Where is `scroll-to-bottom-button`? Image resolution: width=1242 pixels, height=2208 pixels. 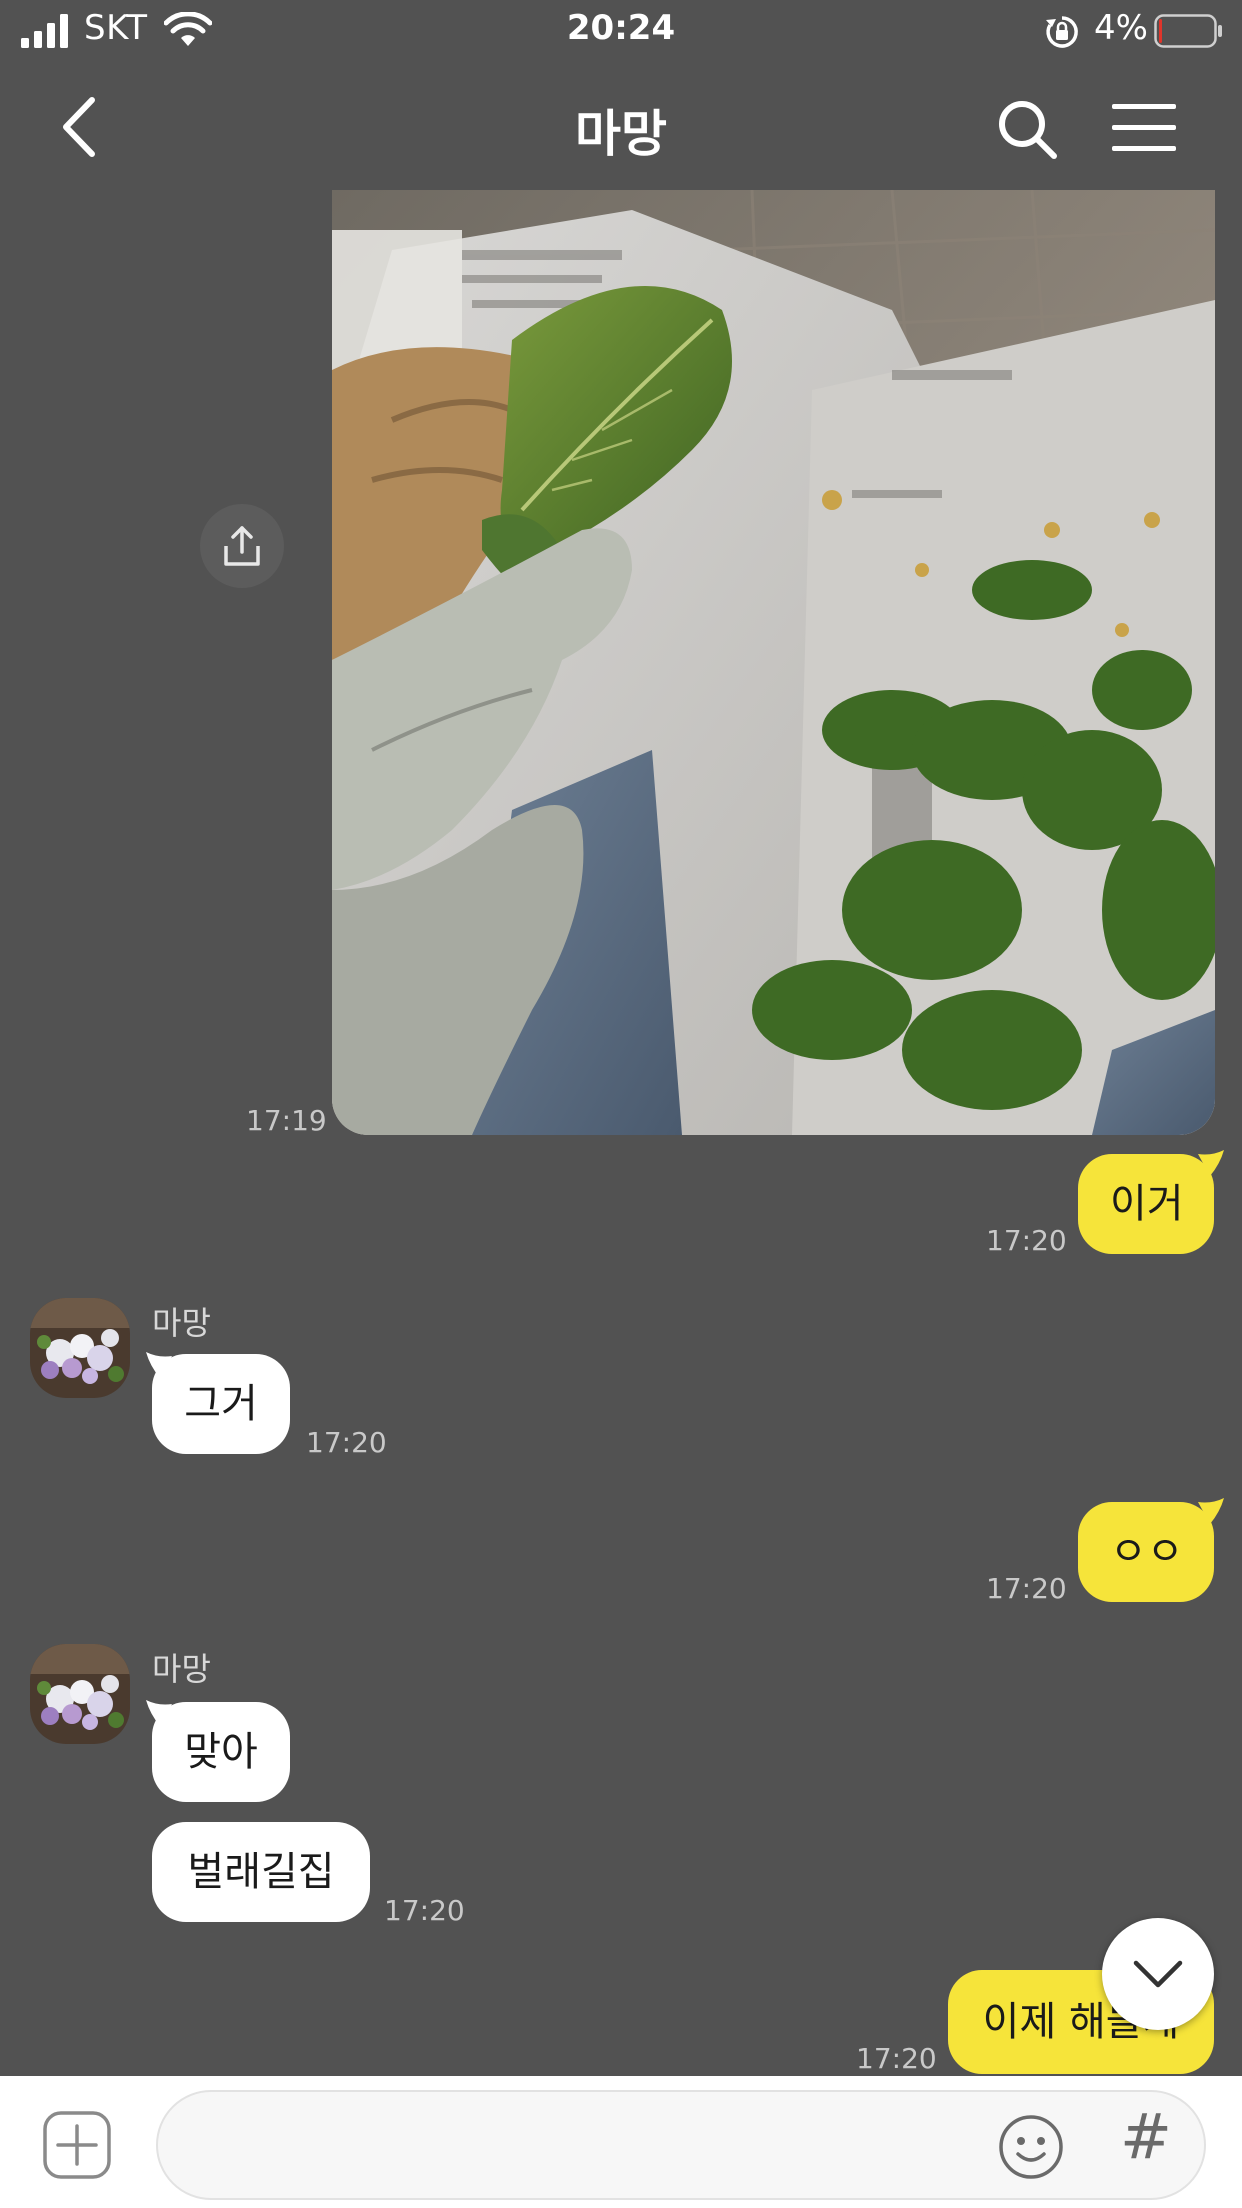 scroll-to-bottom-button is located at coordinates (1158, 1974).